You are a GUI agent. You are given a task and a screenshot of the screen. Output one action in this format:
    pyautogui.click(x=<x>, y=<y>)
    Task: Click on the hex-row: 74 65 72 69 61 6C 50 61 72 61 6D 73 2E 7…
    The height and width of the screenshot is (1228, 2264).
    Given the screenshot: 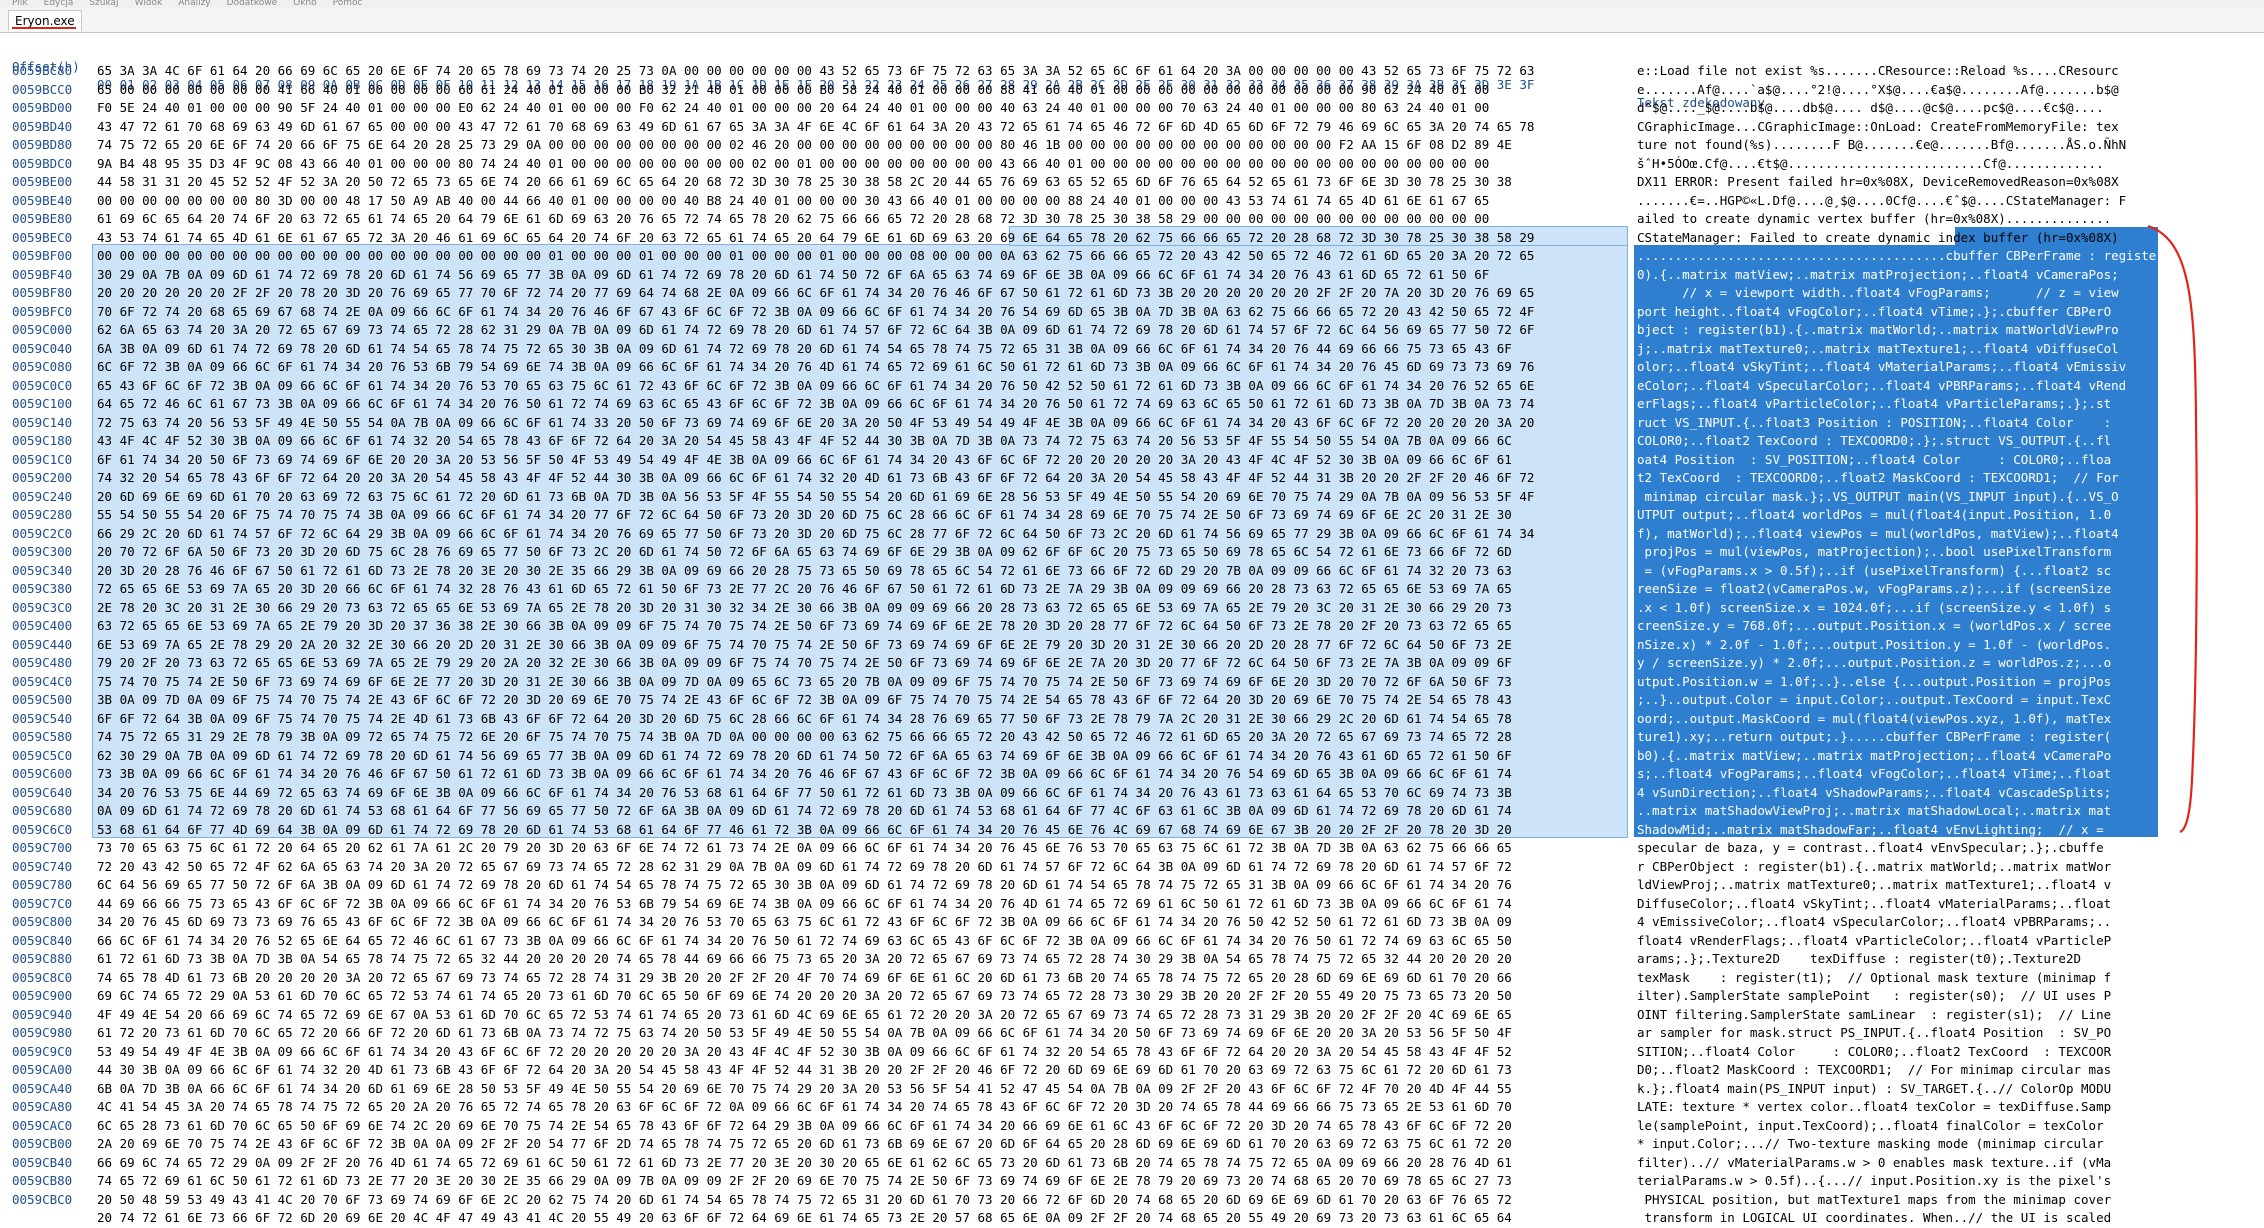 What is the action you would take?
    pyautogui.click(x=862, y=1181)
    